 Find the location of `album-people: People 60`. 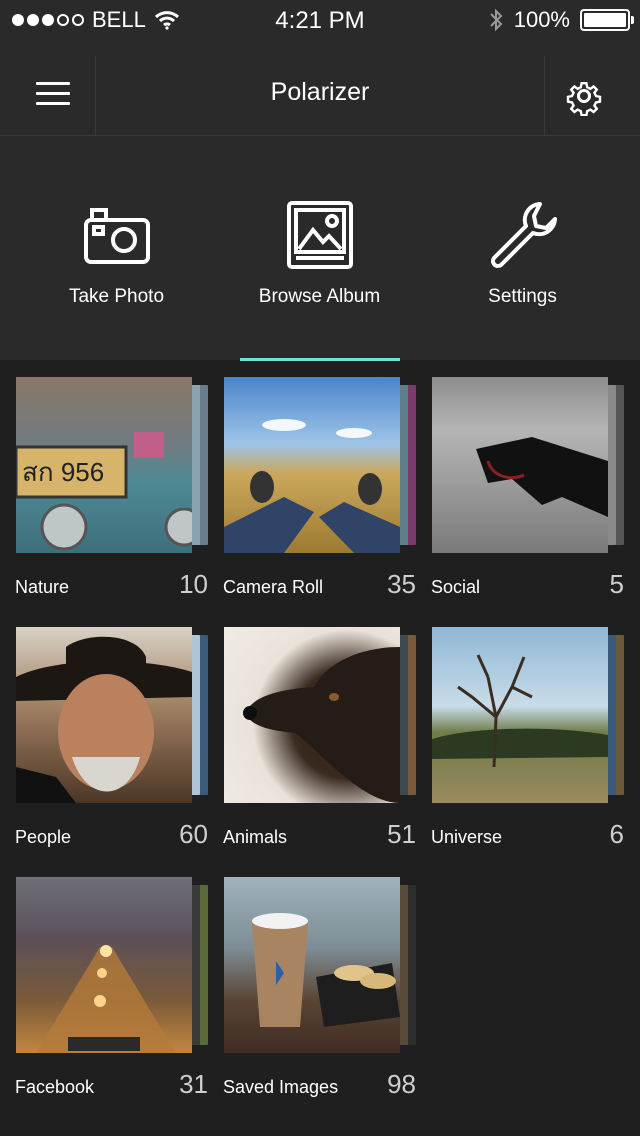

album-people: People 60 is located at coordinates (104, 735).